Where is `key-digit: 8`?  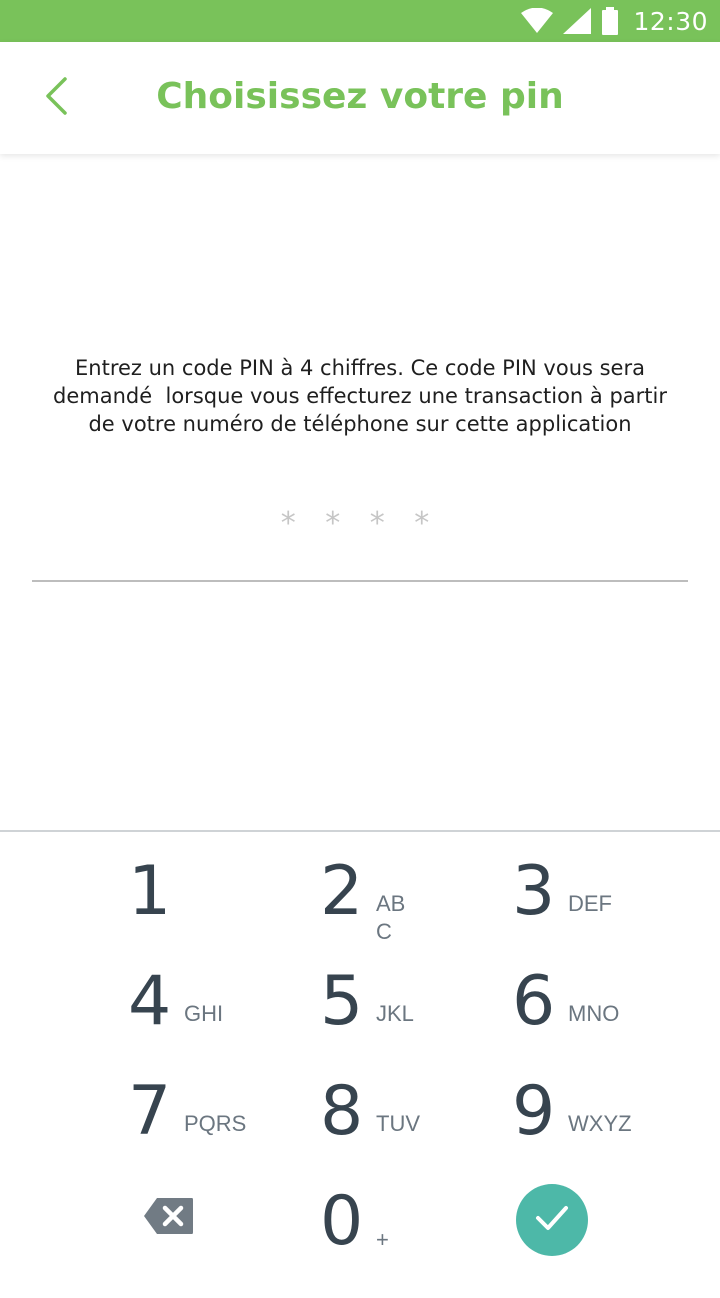 key-digit: 8 is located at coordinates (342, 1111).